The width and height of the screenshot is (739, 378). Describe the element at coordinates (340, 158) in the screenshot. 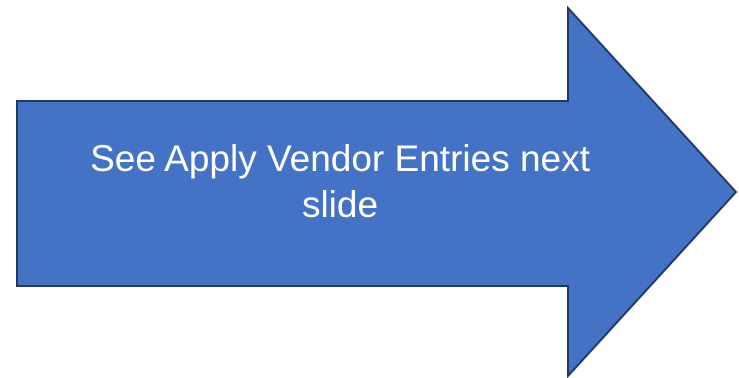

I see `arrow-label-line1: See Apply Vendor Entries next` at that location.